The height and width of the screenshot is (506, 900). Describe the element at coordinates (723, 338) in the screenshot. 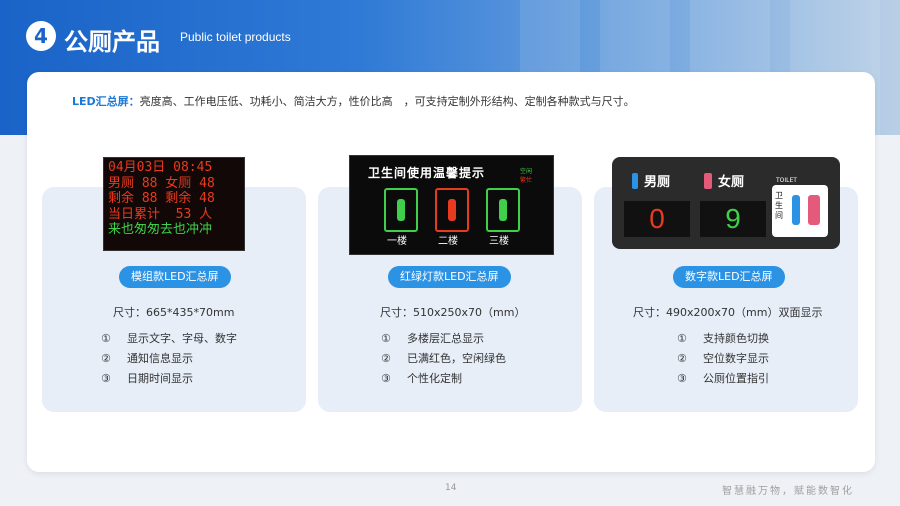

I see `feature-item: ① 支持颜色切换` at that location.